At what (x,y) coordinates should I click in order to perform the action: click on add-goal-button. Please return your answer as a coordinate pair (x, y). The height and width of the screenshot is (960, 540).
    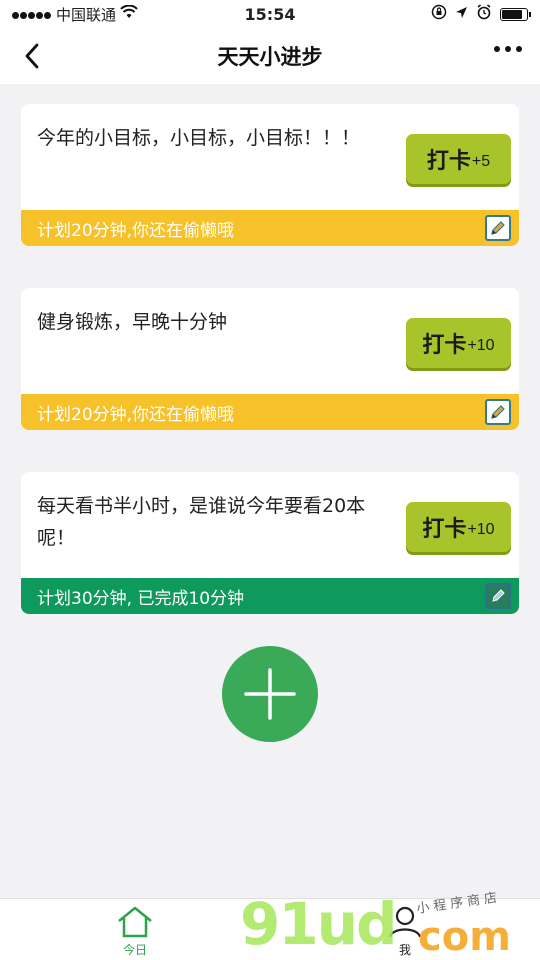
    Looking at the image, I should click on (270, 694).